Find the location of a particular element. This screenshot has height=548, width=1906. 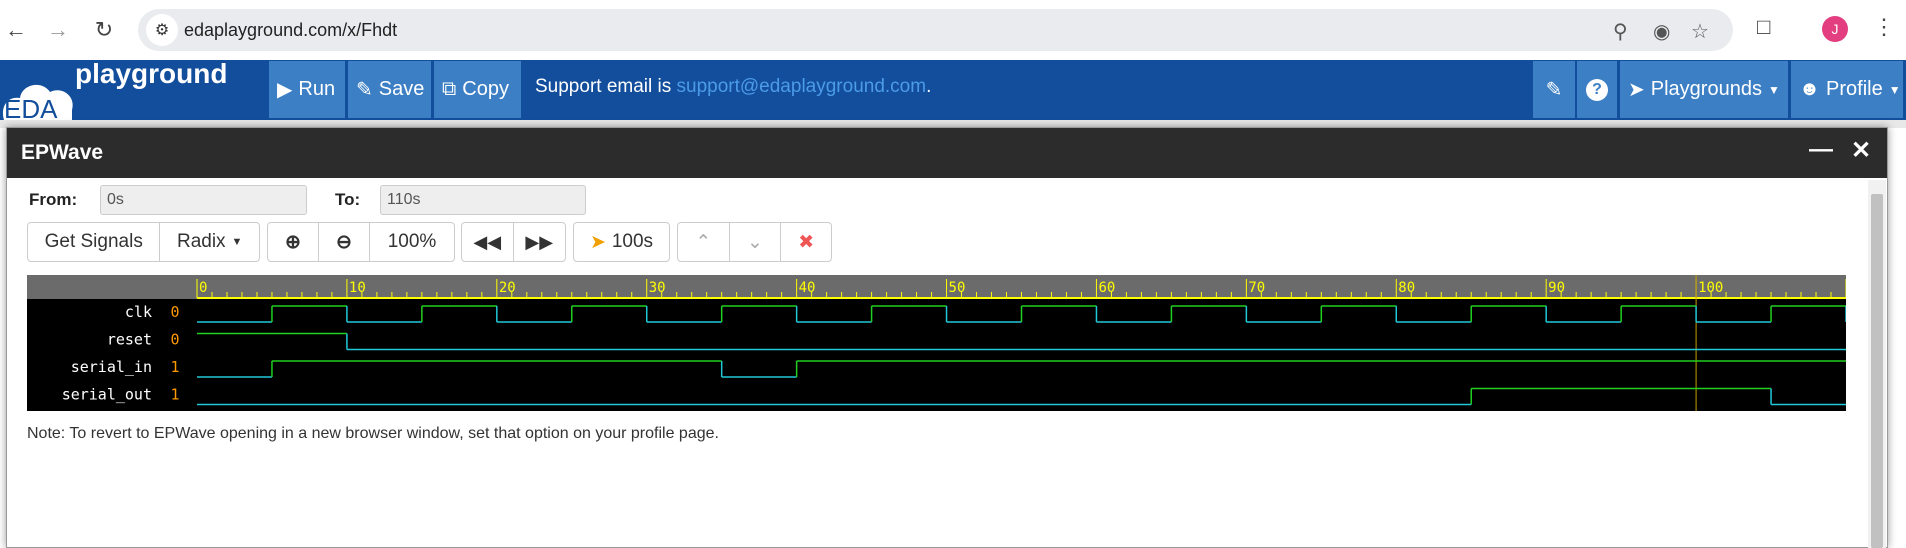

zoom-level: 100% is located at coordinates (412, 242).